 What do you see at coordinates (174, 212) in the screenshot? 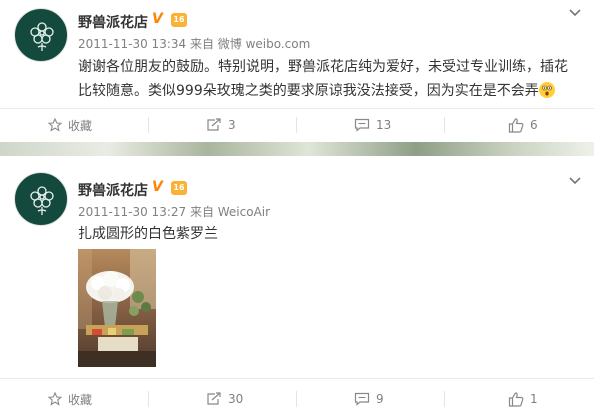
I see `post-meta: 2011-11-30 13:27 来自 WeicoAir` at bounding box center [174, 212].